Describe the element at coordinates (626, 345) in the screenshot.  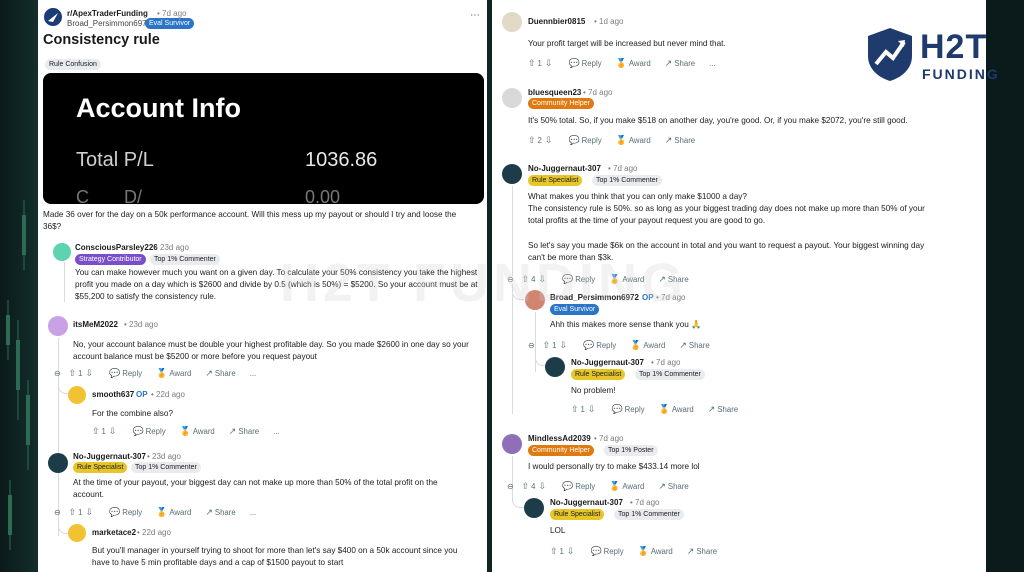
I see `comment-actions: ⊖ ⇧ 1 ⇩ 💬 Reply 🏅 Award ↗ Share` at that location.